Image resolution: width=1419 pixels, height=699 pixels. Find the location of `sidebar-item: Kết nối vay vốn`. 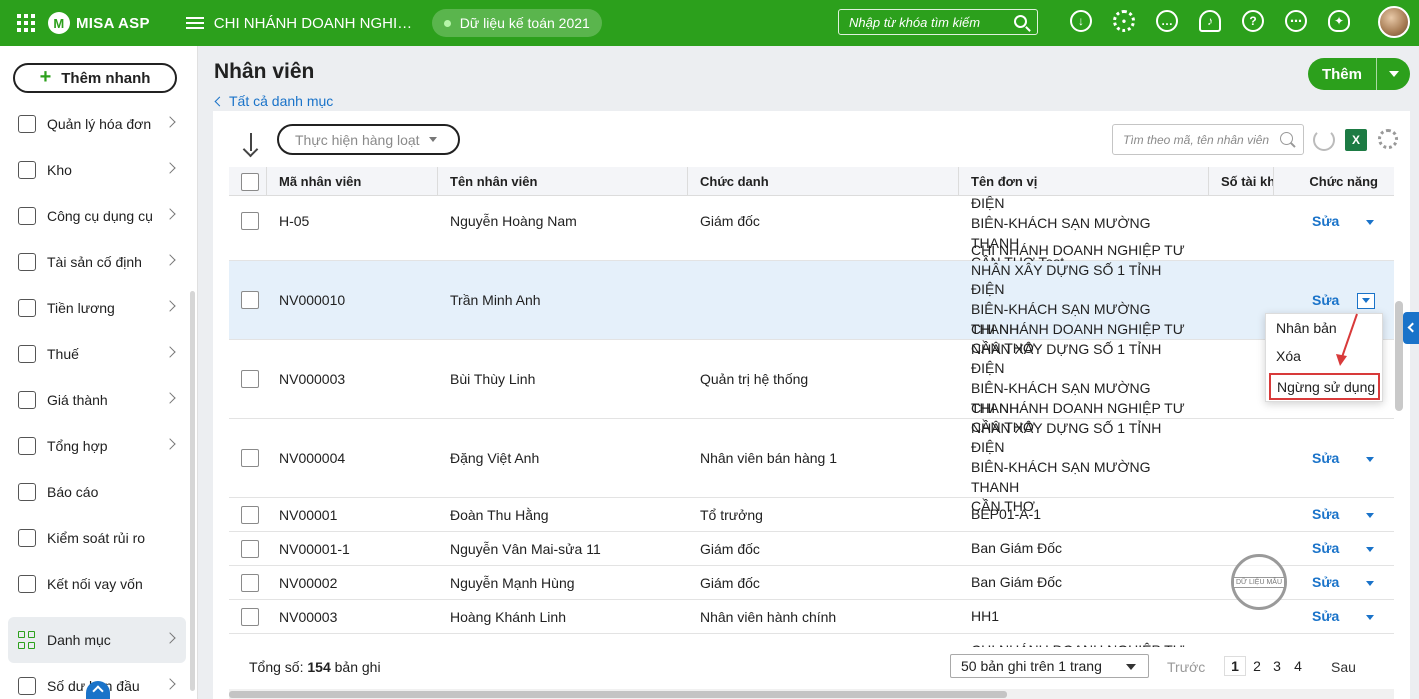

sidebar-item: Kết nối vay vốn is located at coordinates (97, 584).